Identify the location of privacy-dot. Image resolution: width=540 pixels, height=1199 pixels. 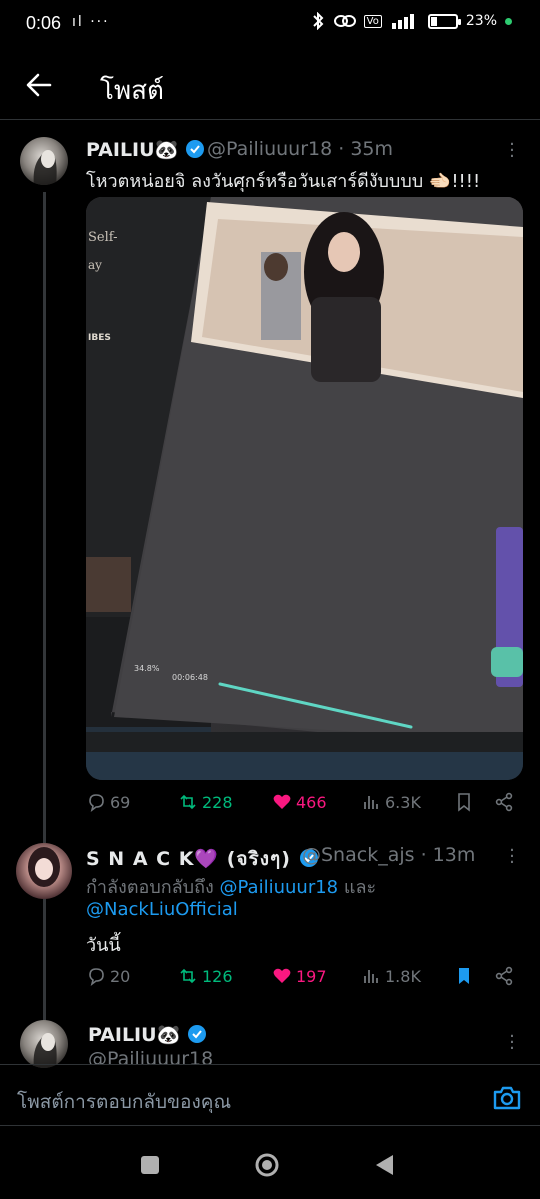
(508, 21).